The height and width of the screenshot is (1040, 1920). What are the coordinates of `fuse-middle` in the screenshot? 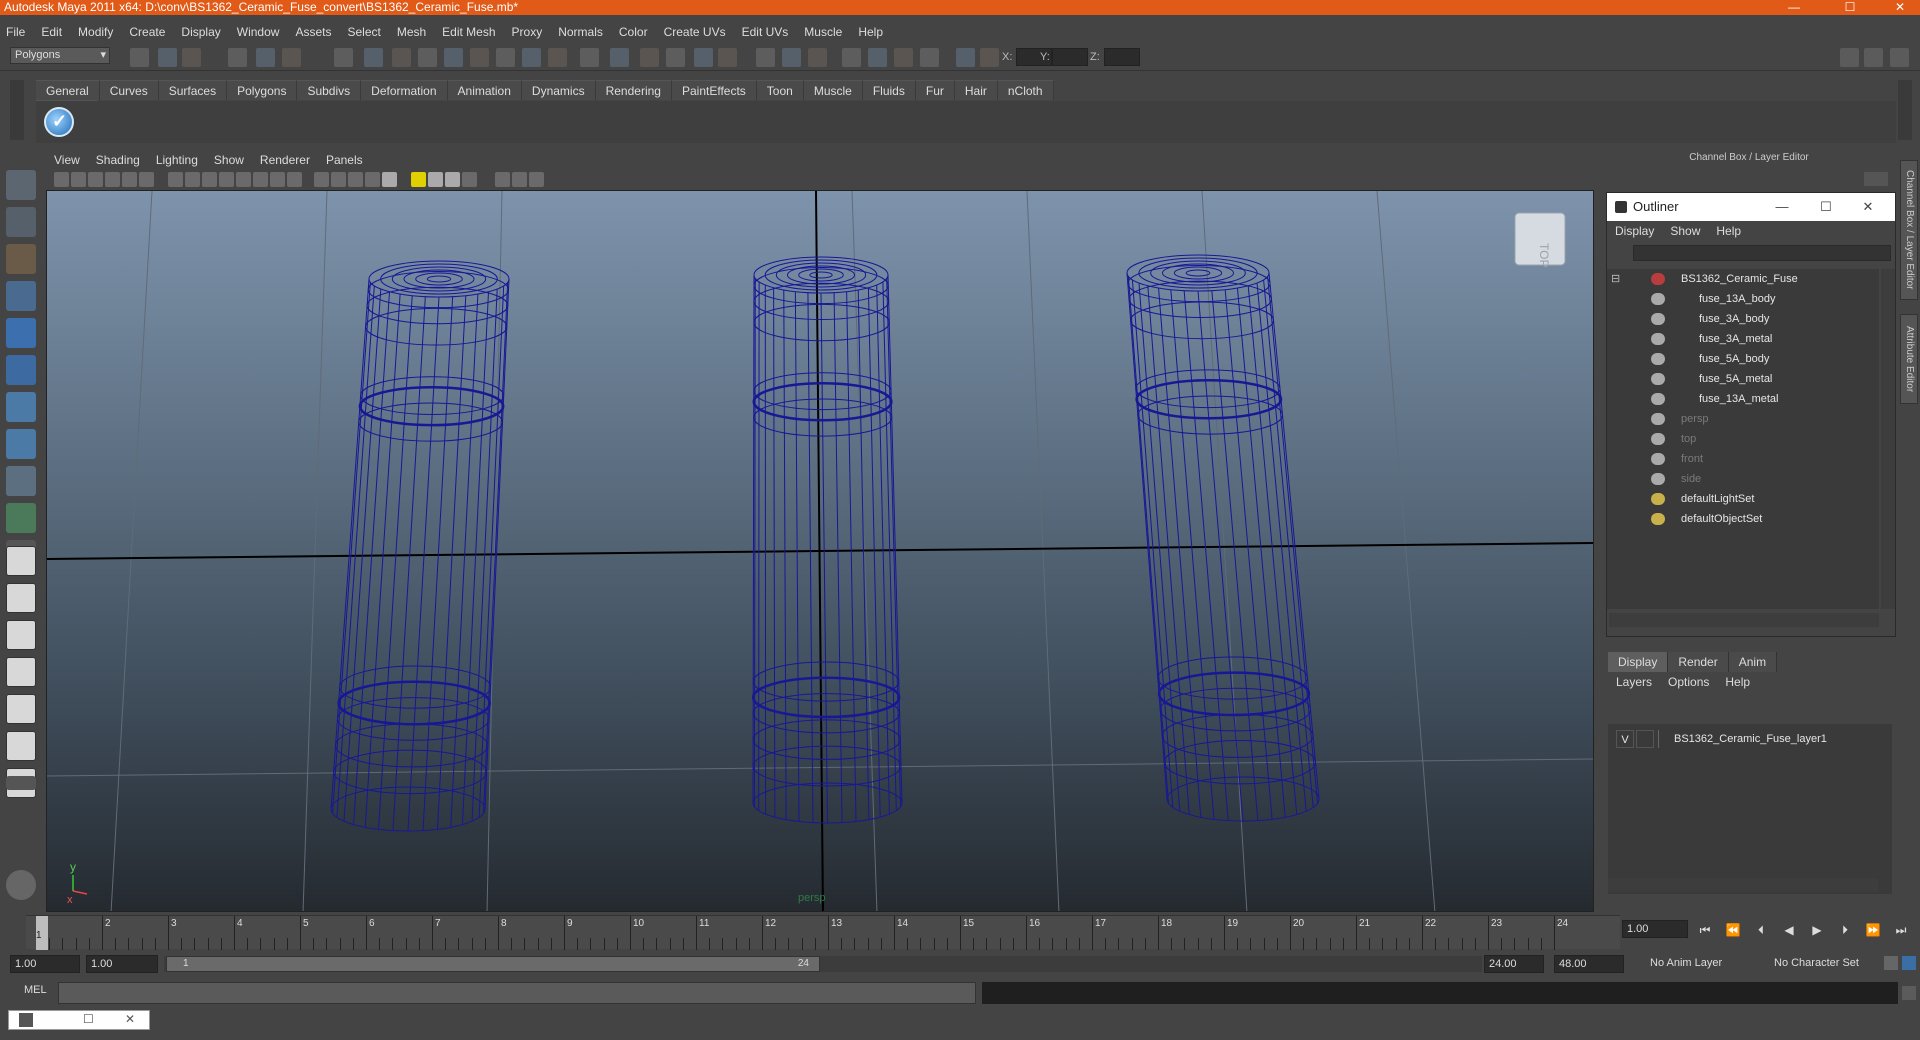 It's located at (827, 540).